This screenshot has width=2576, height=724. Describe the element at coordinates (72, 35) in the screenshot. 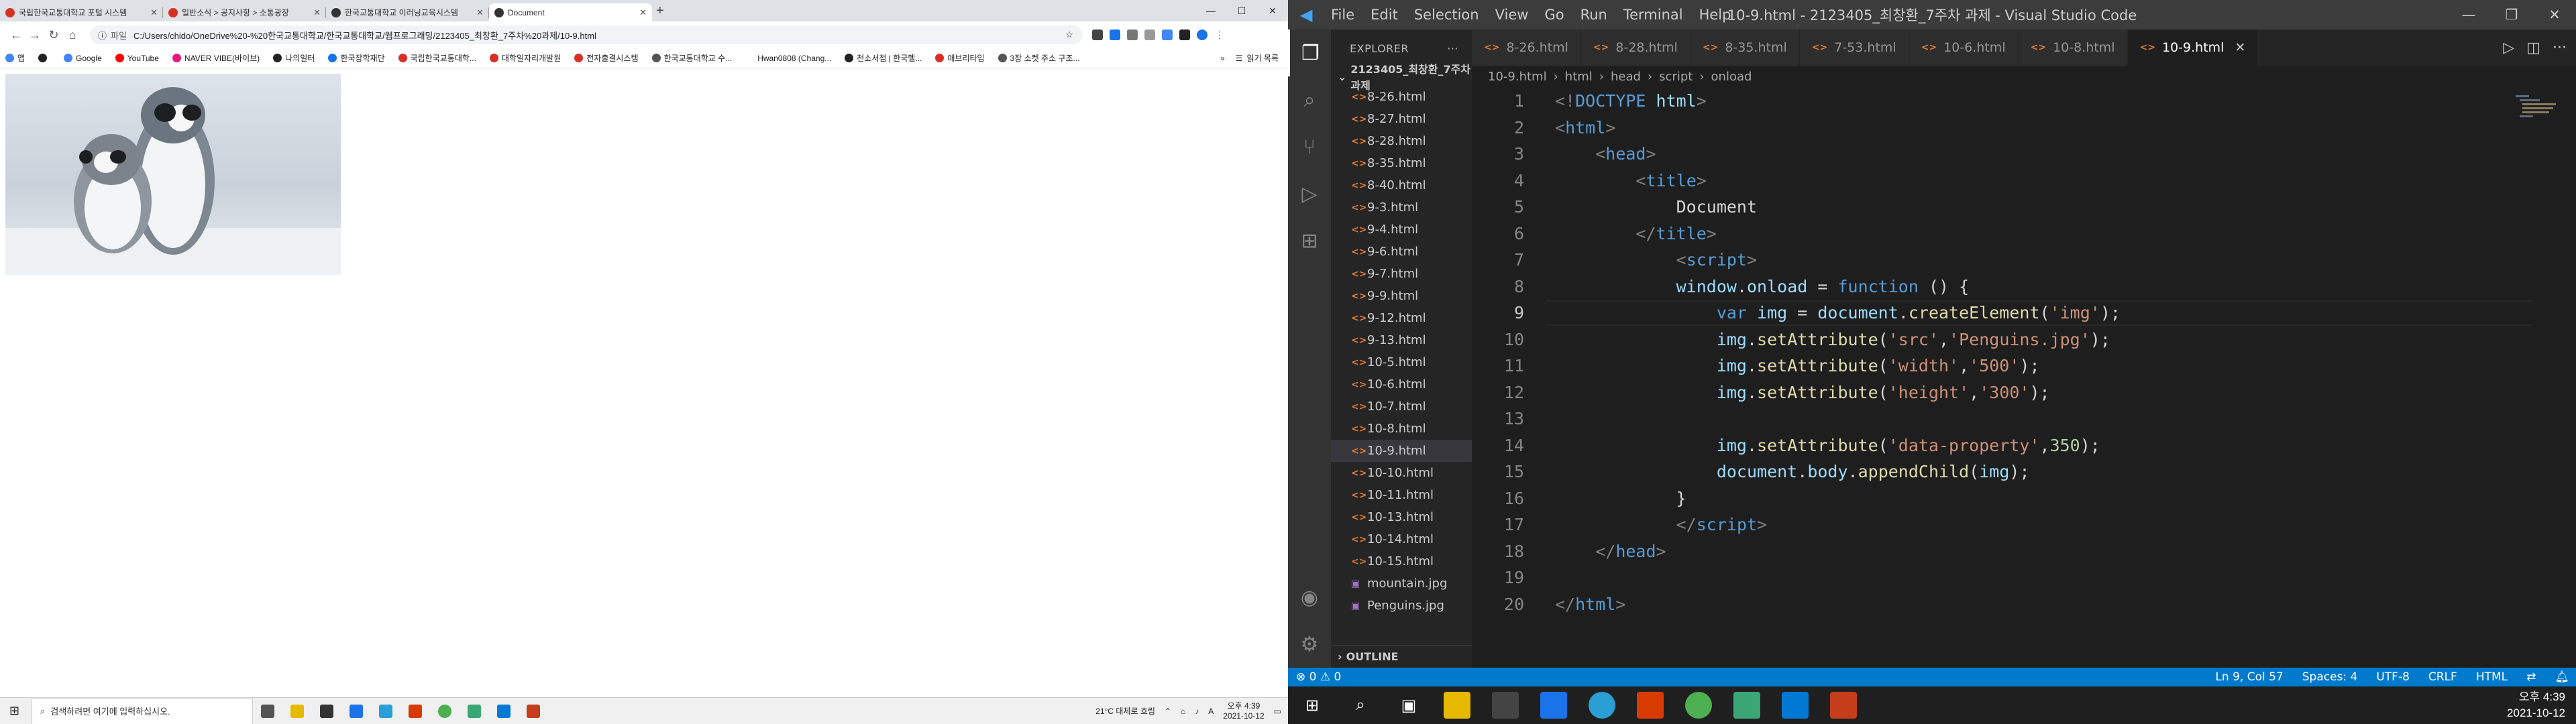

I see `home-icon: ⌂` at that location.